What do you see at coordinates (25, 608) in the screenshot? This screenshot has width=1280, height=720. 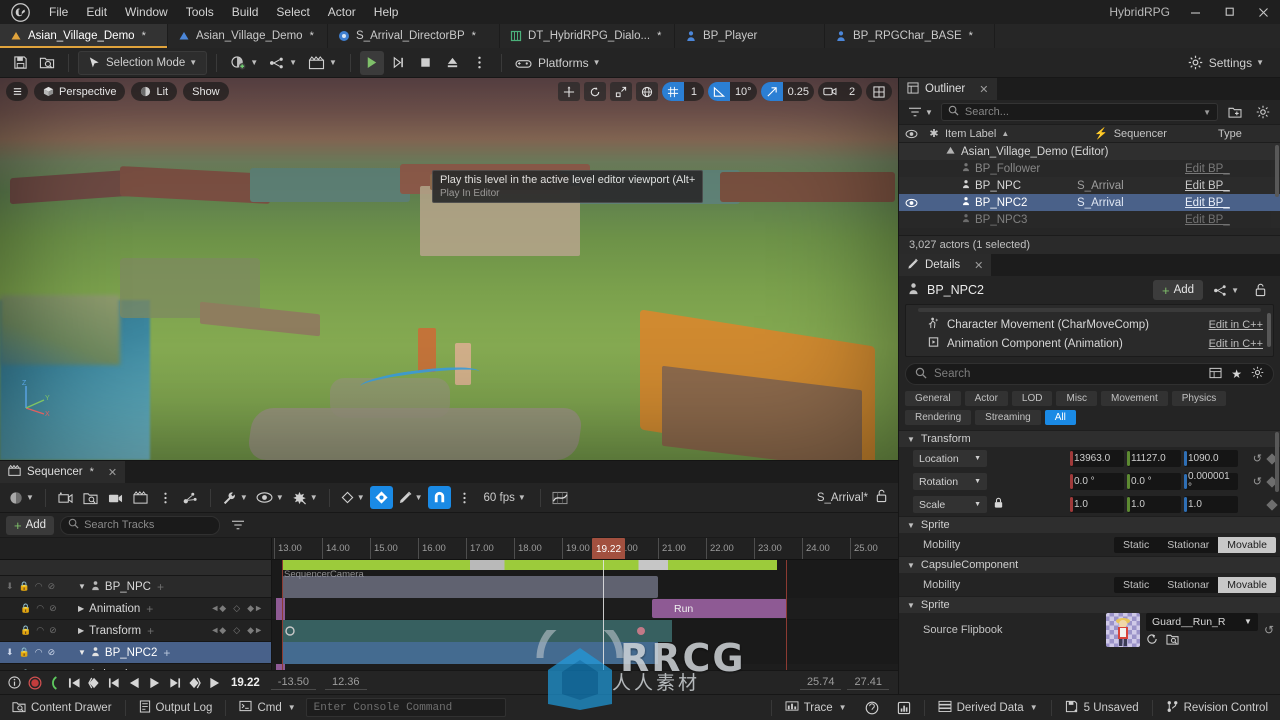 I see `lock-icon: 🔒` at bounding box center [25, 608].